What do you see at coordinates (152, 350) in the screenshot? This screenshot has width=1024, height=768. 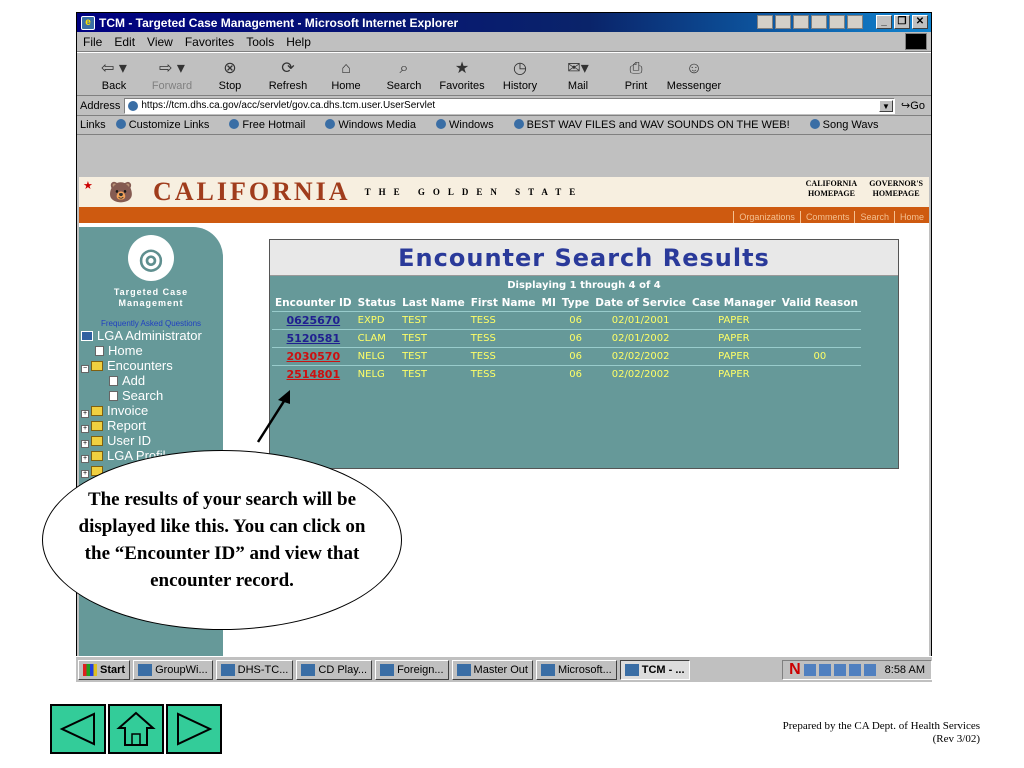 I see `tree-item-home: Home` at bounding box center [152, 350].